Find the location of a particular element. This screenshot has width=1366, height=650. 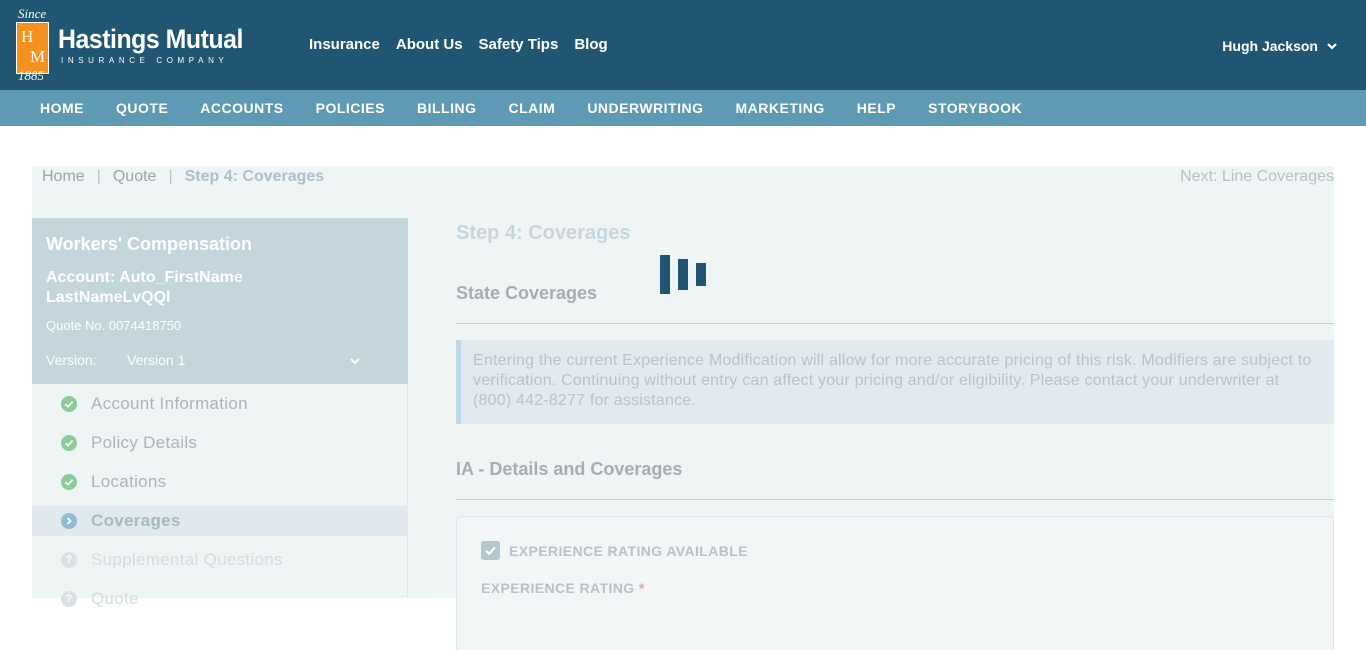

state-coverages-heading: State Coverages is located at coordinates (527, 293).